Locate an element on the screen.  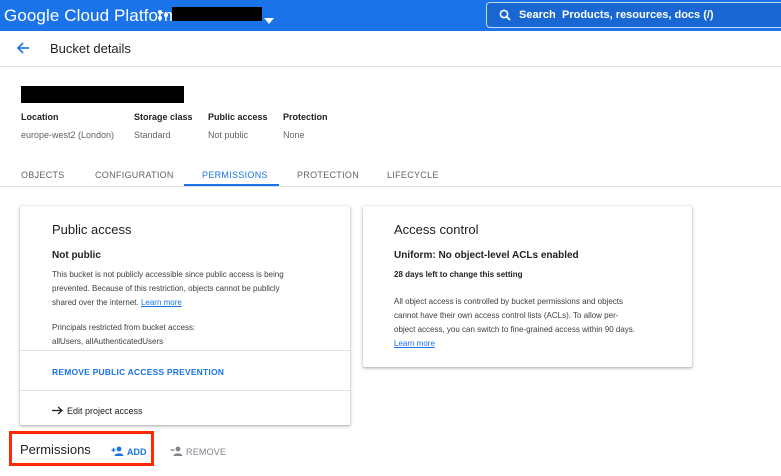
meta-label: Public access is located at coordinates (238, 117).